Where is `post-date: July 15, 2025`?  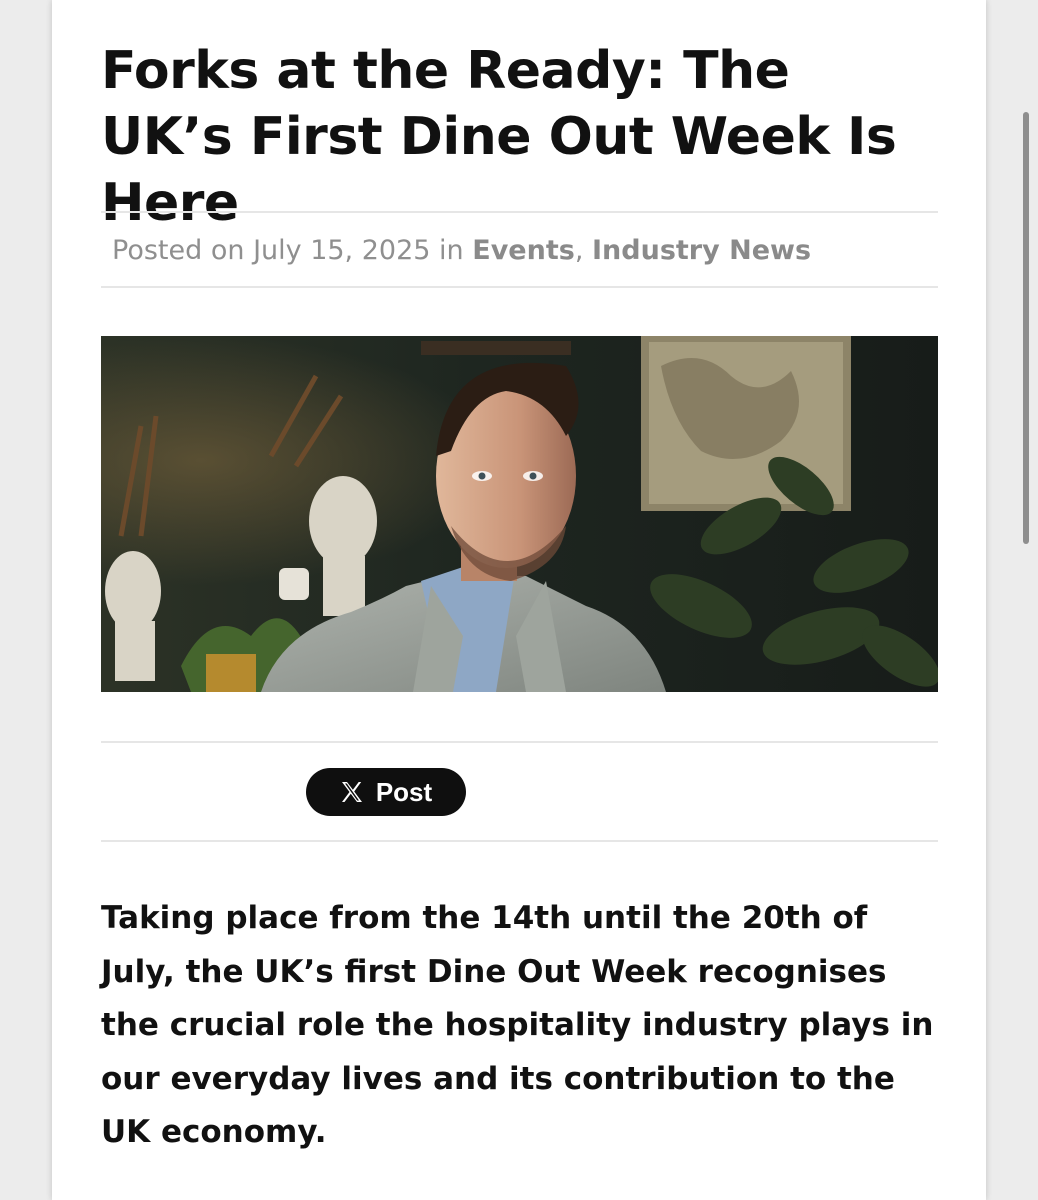 post-date: July 15, 2025 is located at coordinates (342, 250).